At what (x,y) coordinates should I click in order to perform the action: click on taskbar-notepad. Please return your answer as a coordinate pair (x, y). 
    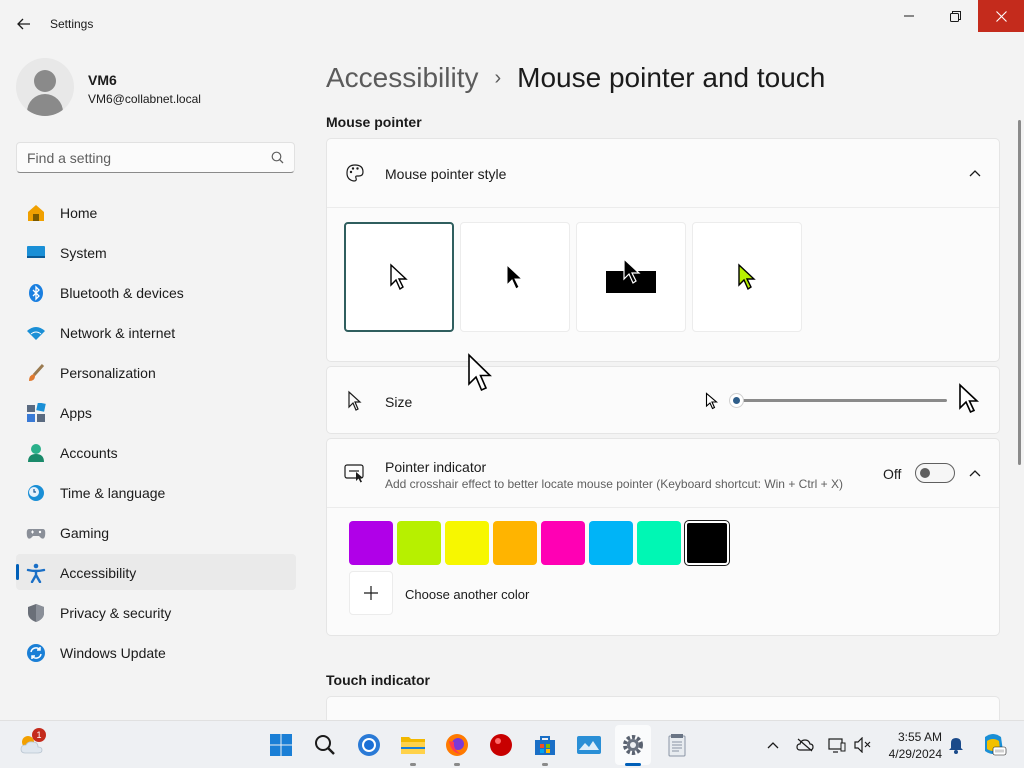
    Looking at the image, I should click on (677, 745).